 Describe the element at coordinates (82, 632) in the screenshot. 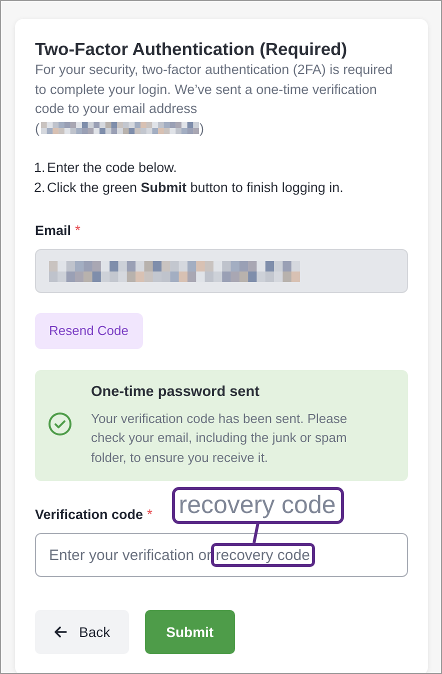

I see `back-button: Back` at that location.